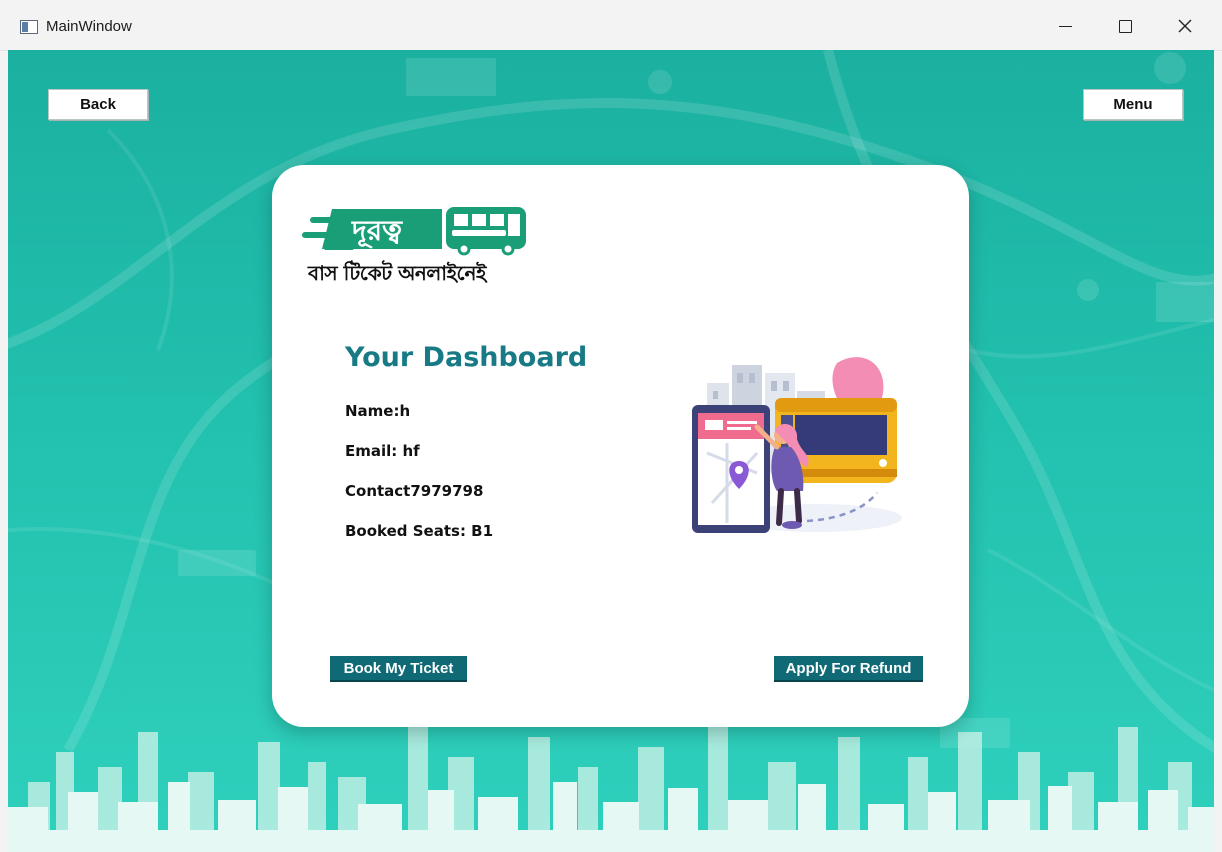 This screenshot has width=1222, height=852. What do you see at coordinates (419, 531) in the screenshot?
I see `booked-seats: Booked Seats: B1` at bounding box center [419, 531].